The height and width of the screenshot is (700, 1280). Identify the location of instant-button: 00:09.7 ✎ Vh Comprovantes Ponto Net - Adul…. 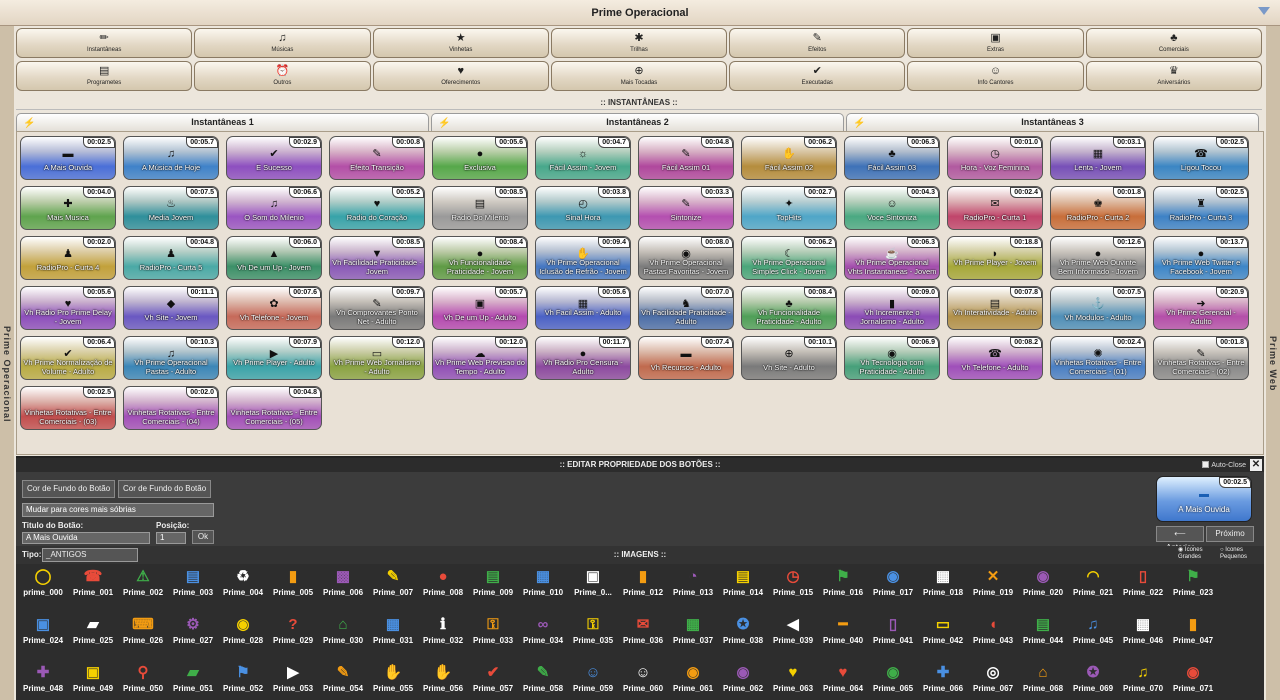
(377, 308).